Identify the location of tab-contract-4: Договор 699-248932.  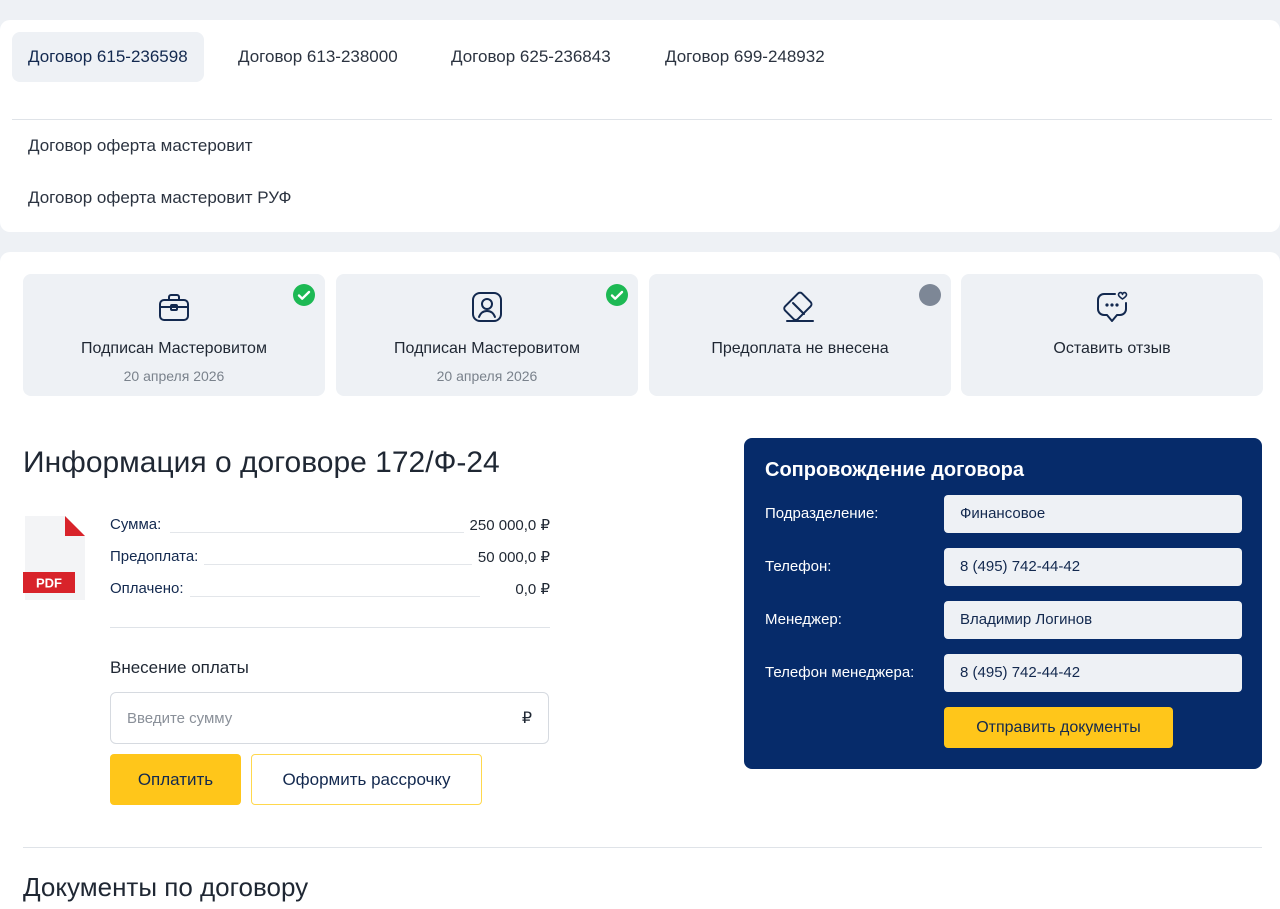
(745, 57).